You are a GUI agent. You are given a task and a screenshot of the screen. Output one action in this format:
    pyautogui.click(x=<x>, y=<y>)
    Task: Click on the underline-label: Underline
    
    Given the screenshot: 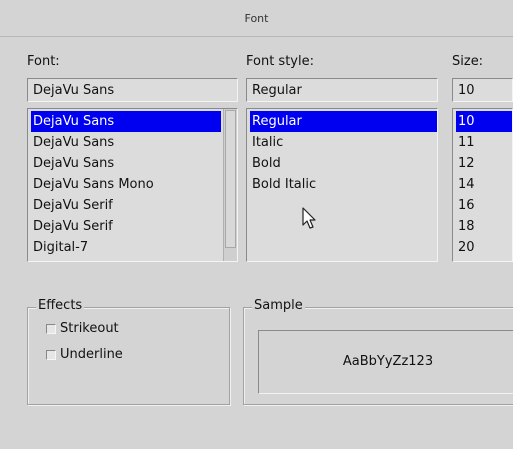 What is the action you would take?
    pyautogui.click(x=91, y=354)
    